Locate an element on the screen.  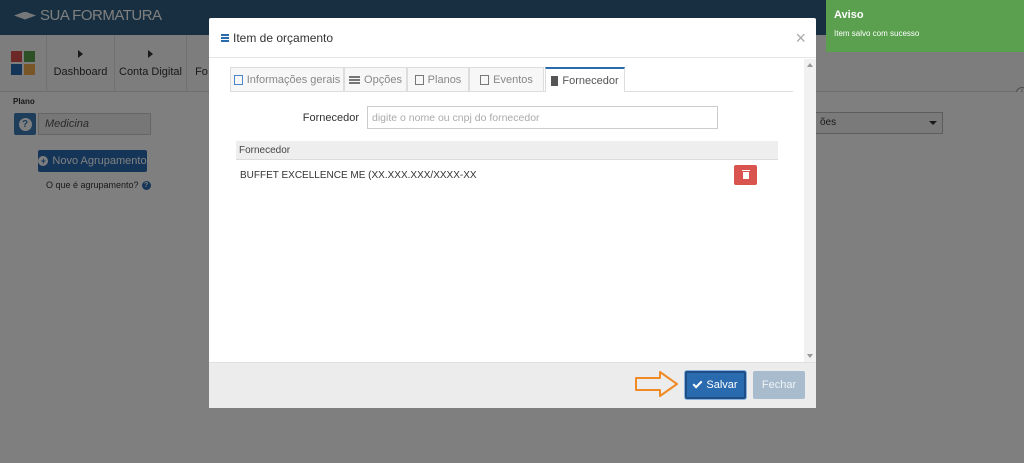
document-icon is located at coordinates (238, 79).